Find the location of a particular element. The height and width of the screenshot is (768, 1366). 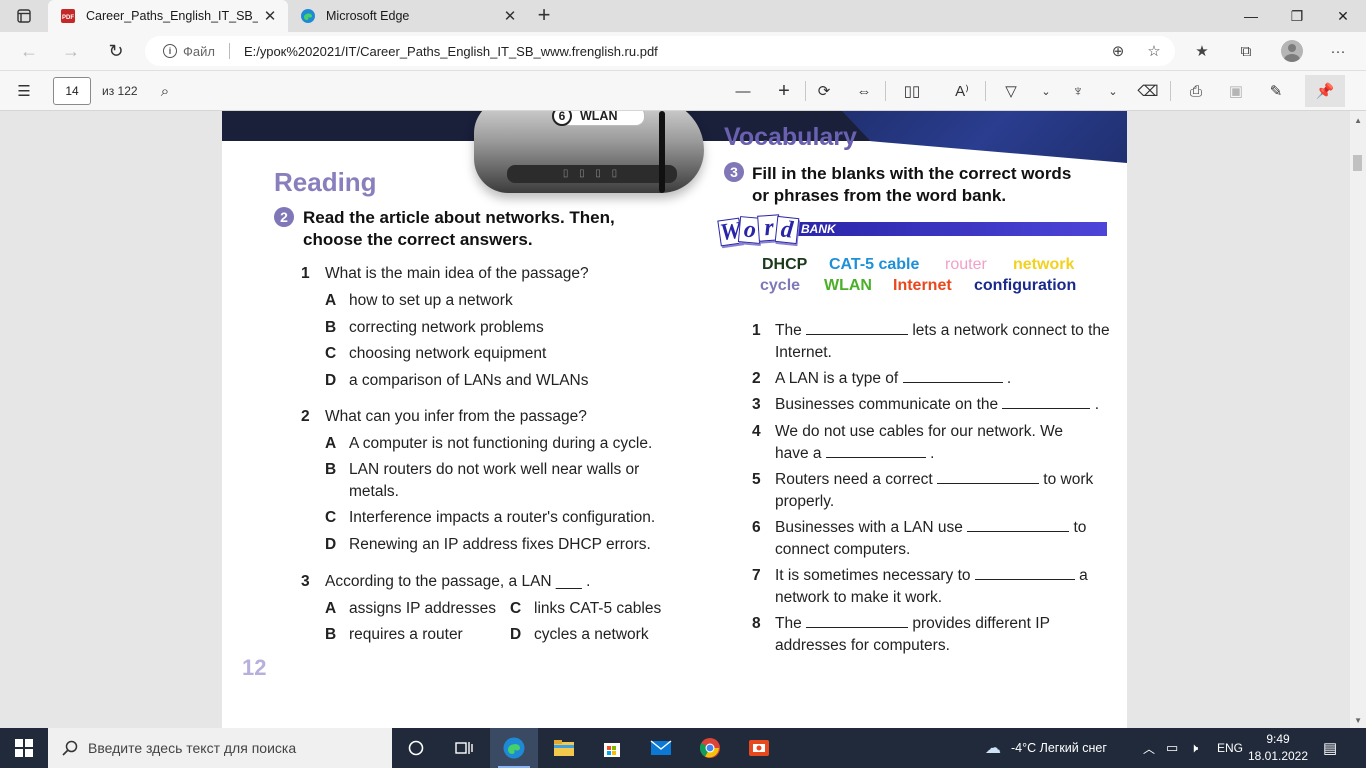

draw-icon: ▽ is located at coordinates (1011, 91).